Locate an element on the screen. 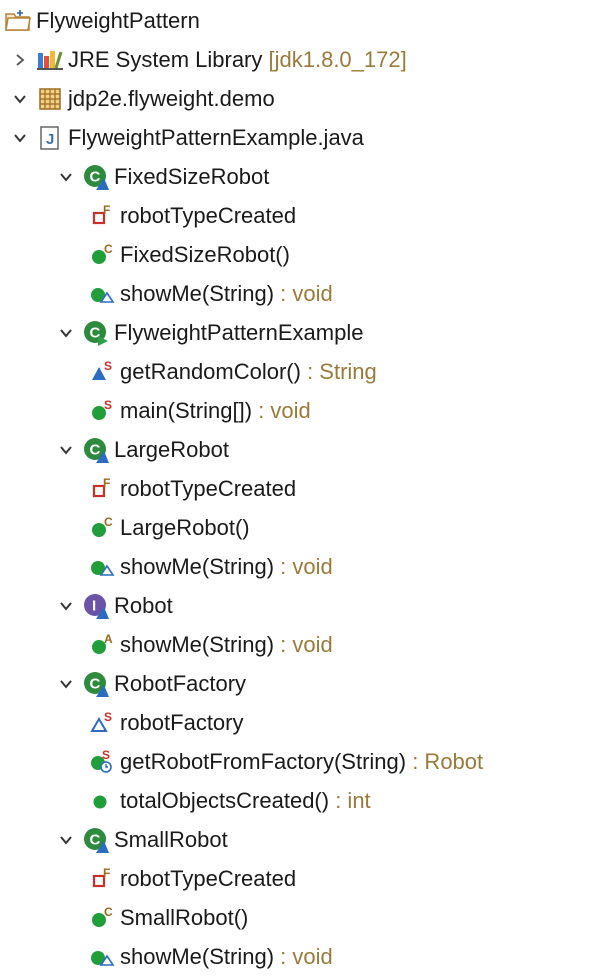 Image resolution: width=609 pixels, height=976 pixels. static-synchronized-method-icon: S is located at coordinates (102, 762).